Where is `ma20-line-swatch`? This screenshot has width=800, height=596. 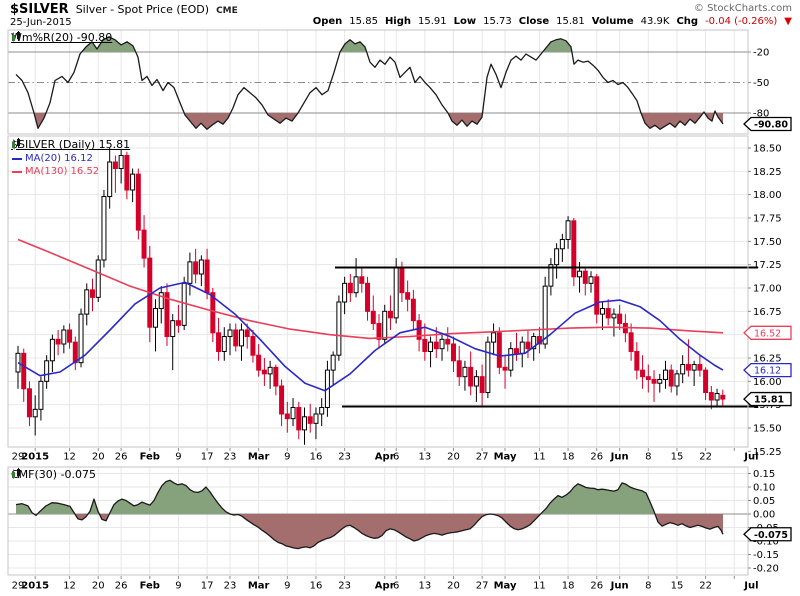
ma20-line-swatch is located at coordinates (17, 158).